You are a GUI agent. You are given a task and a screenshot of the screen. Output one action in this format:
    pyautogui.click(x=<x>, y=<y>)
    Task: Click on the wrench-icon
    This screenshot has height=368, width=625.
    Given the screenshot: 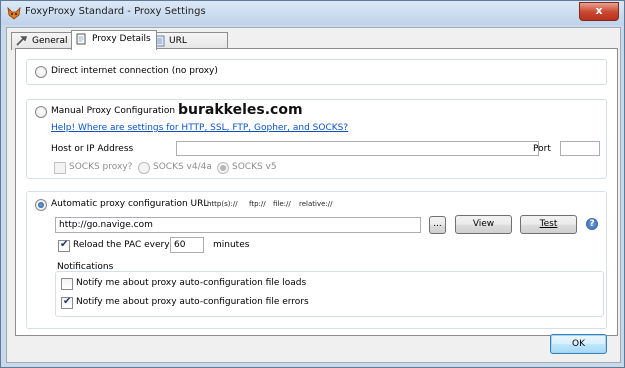 What is the action you would take?
    pyautogui.click(x=22, y=41)
    